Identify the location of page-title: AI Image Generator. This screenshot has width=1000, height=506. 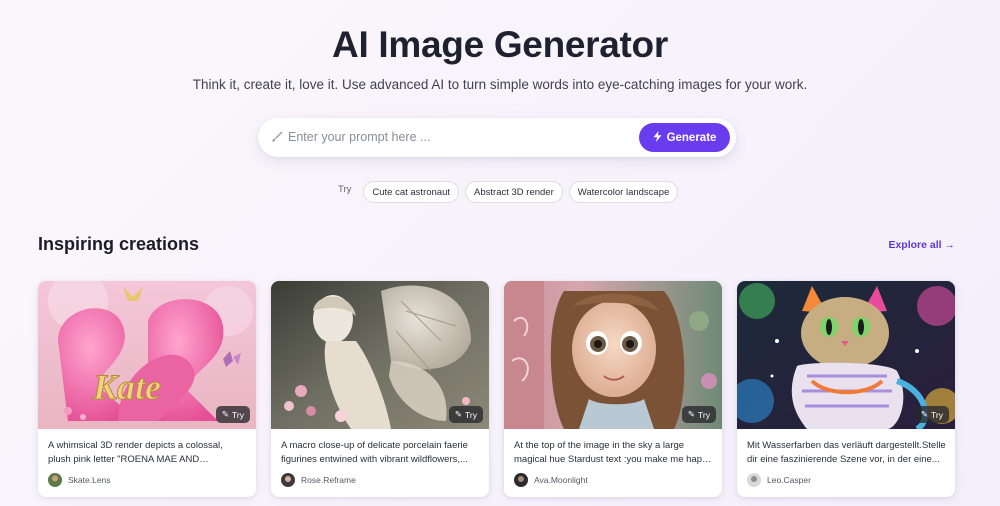
(500, 44).